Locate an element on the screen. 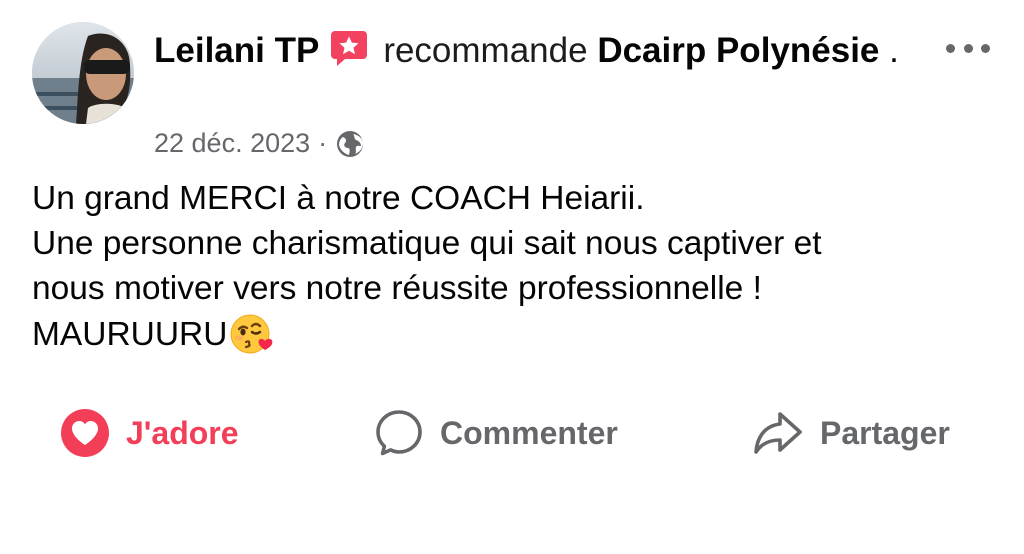 The width and height of the screenshot is (1024, 554). post-meta: 22 déc. 2023 · is located at coordinates (259, 143).